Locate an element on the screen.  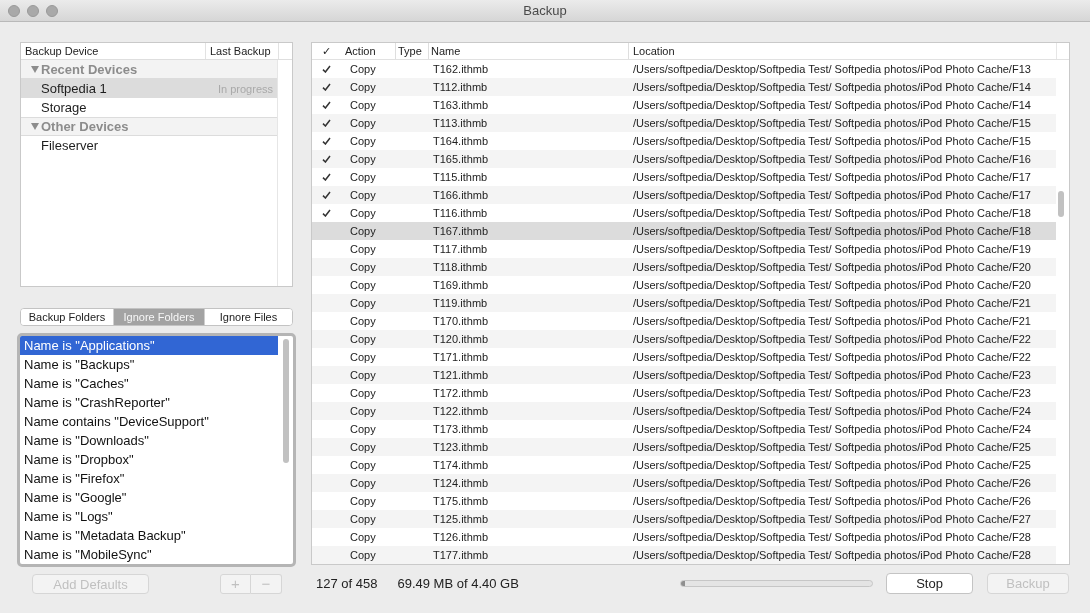
file-name: T112.ithmb is located at coordinates (460, 87).